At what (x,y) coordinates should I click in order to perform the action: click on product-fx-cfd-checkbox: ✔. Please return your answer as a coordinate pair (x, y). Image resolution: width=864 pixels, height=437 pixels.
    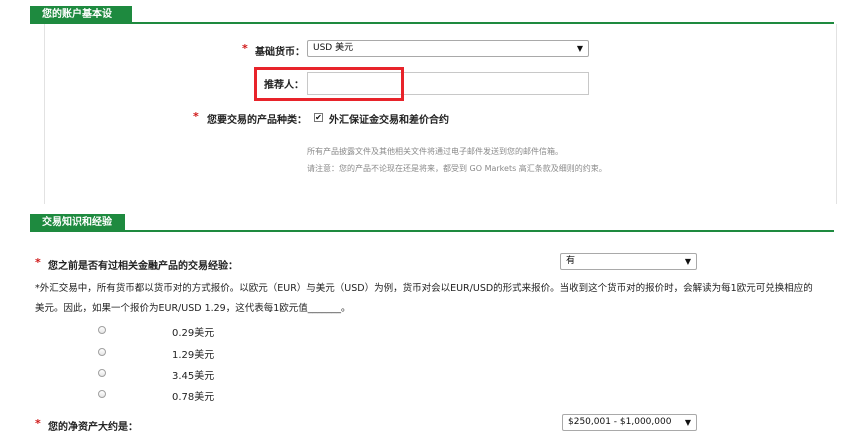
    Looking at the image, I should click on (318, 117).